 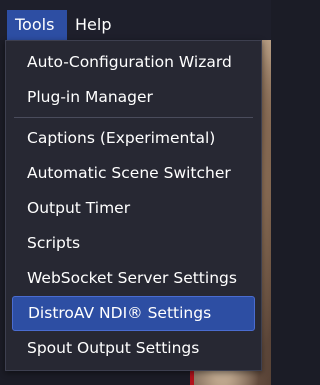 I want to click on menu-tools: Tools, so click(x=37, y=25).